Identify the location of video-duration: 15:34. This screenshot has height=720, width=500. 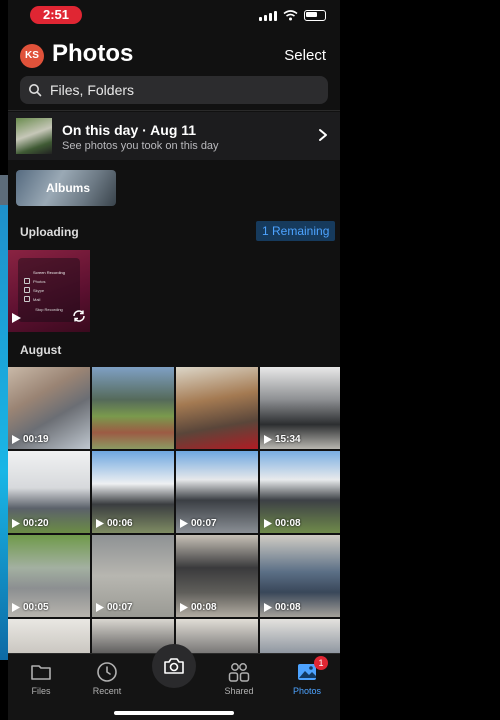
(282, 439).